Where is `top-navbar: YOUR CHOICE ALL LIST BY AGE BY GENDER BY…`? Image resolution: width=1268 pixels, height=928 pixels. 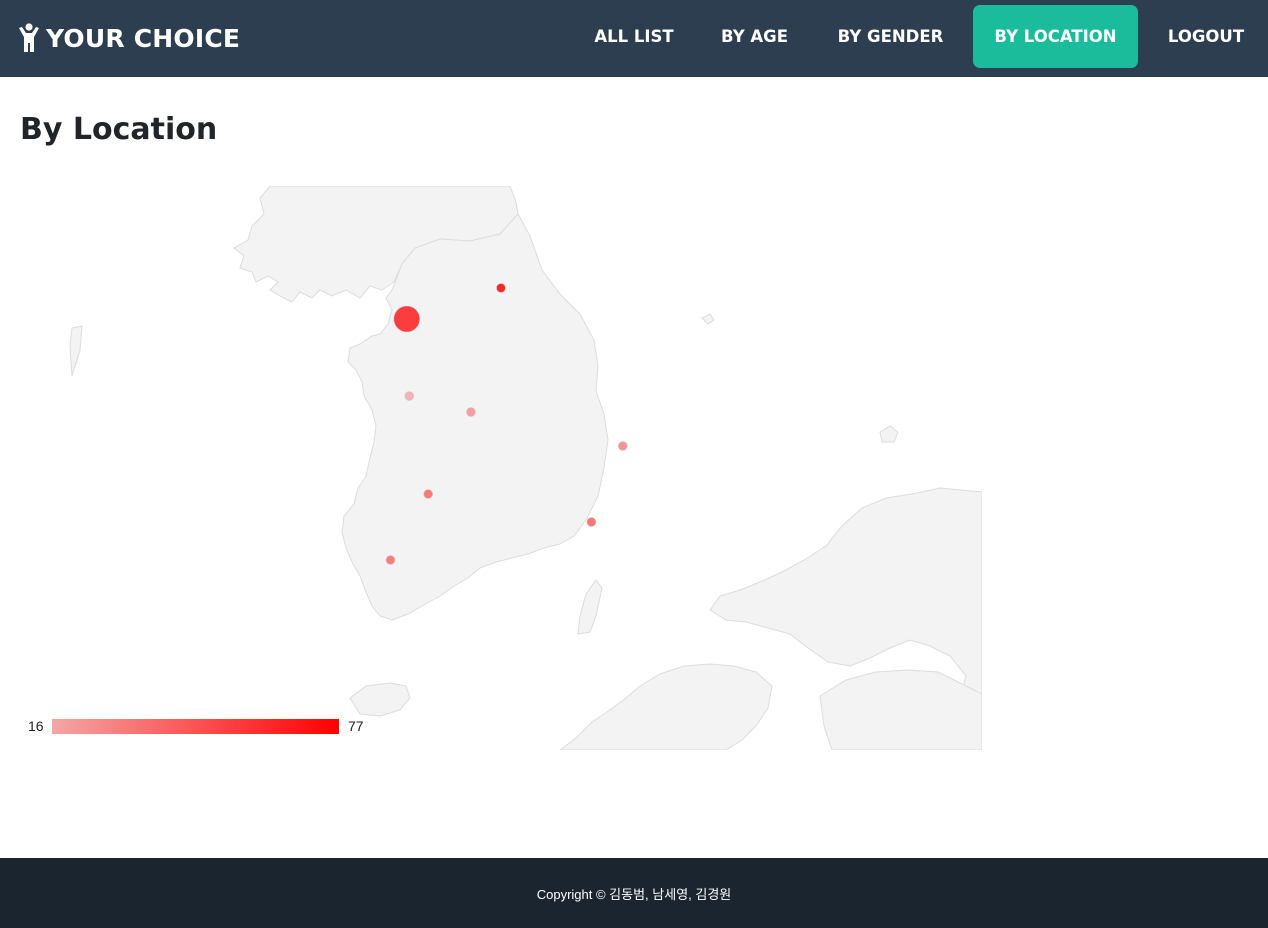
top-navbar: YOUR CHOICE ALL LIST BY AGE BY GENDER BY… is located at coordinates (634, 38).